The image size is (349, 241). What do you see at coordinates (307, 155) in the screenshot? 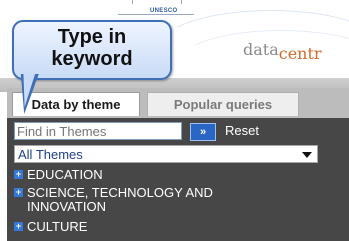
I see `chevron-down-icon` at bounding box center [307, 155].